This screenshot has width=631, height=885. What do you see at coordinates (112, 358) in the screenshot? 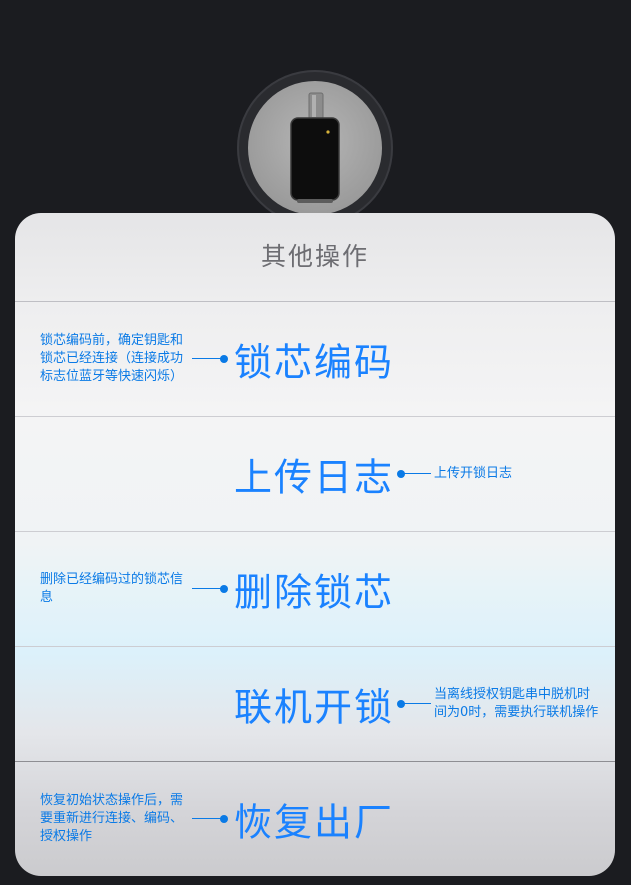
I see `annotation-lock-core-encode: 锁芯编码前，确定钥匙和锁芯已经连接（连接成功标志位蓝牙等快速闪烁）` at bounding box center [112, 358].